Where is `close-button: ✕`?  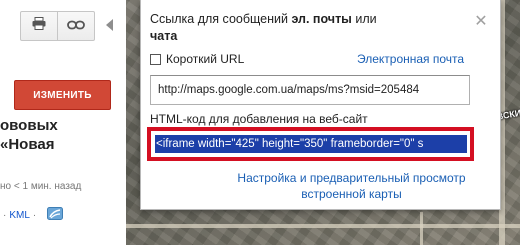 close-button: ✕ is located at coordinates (481, 21).